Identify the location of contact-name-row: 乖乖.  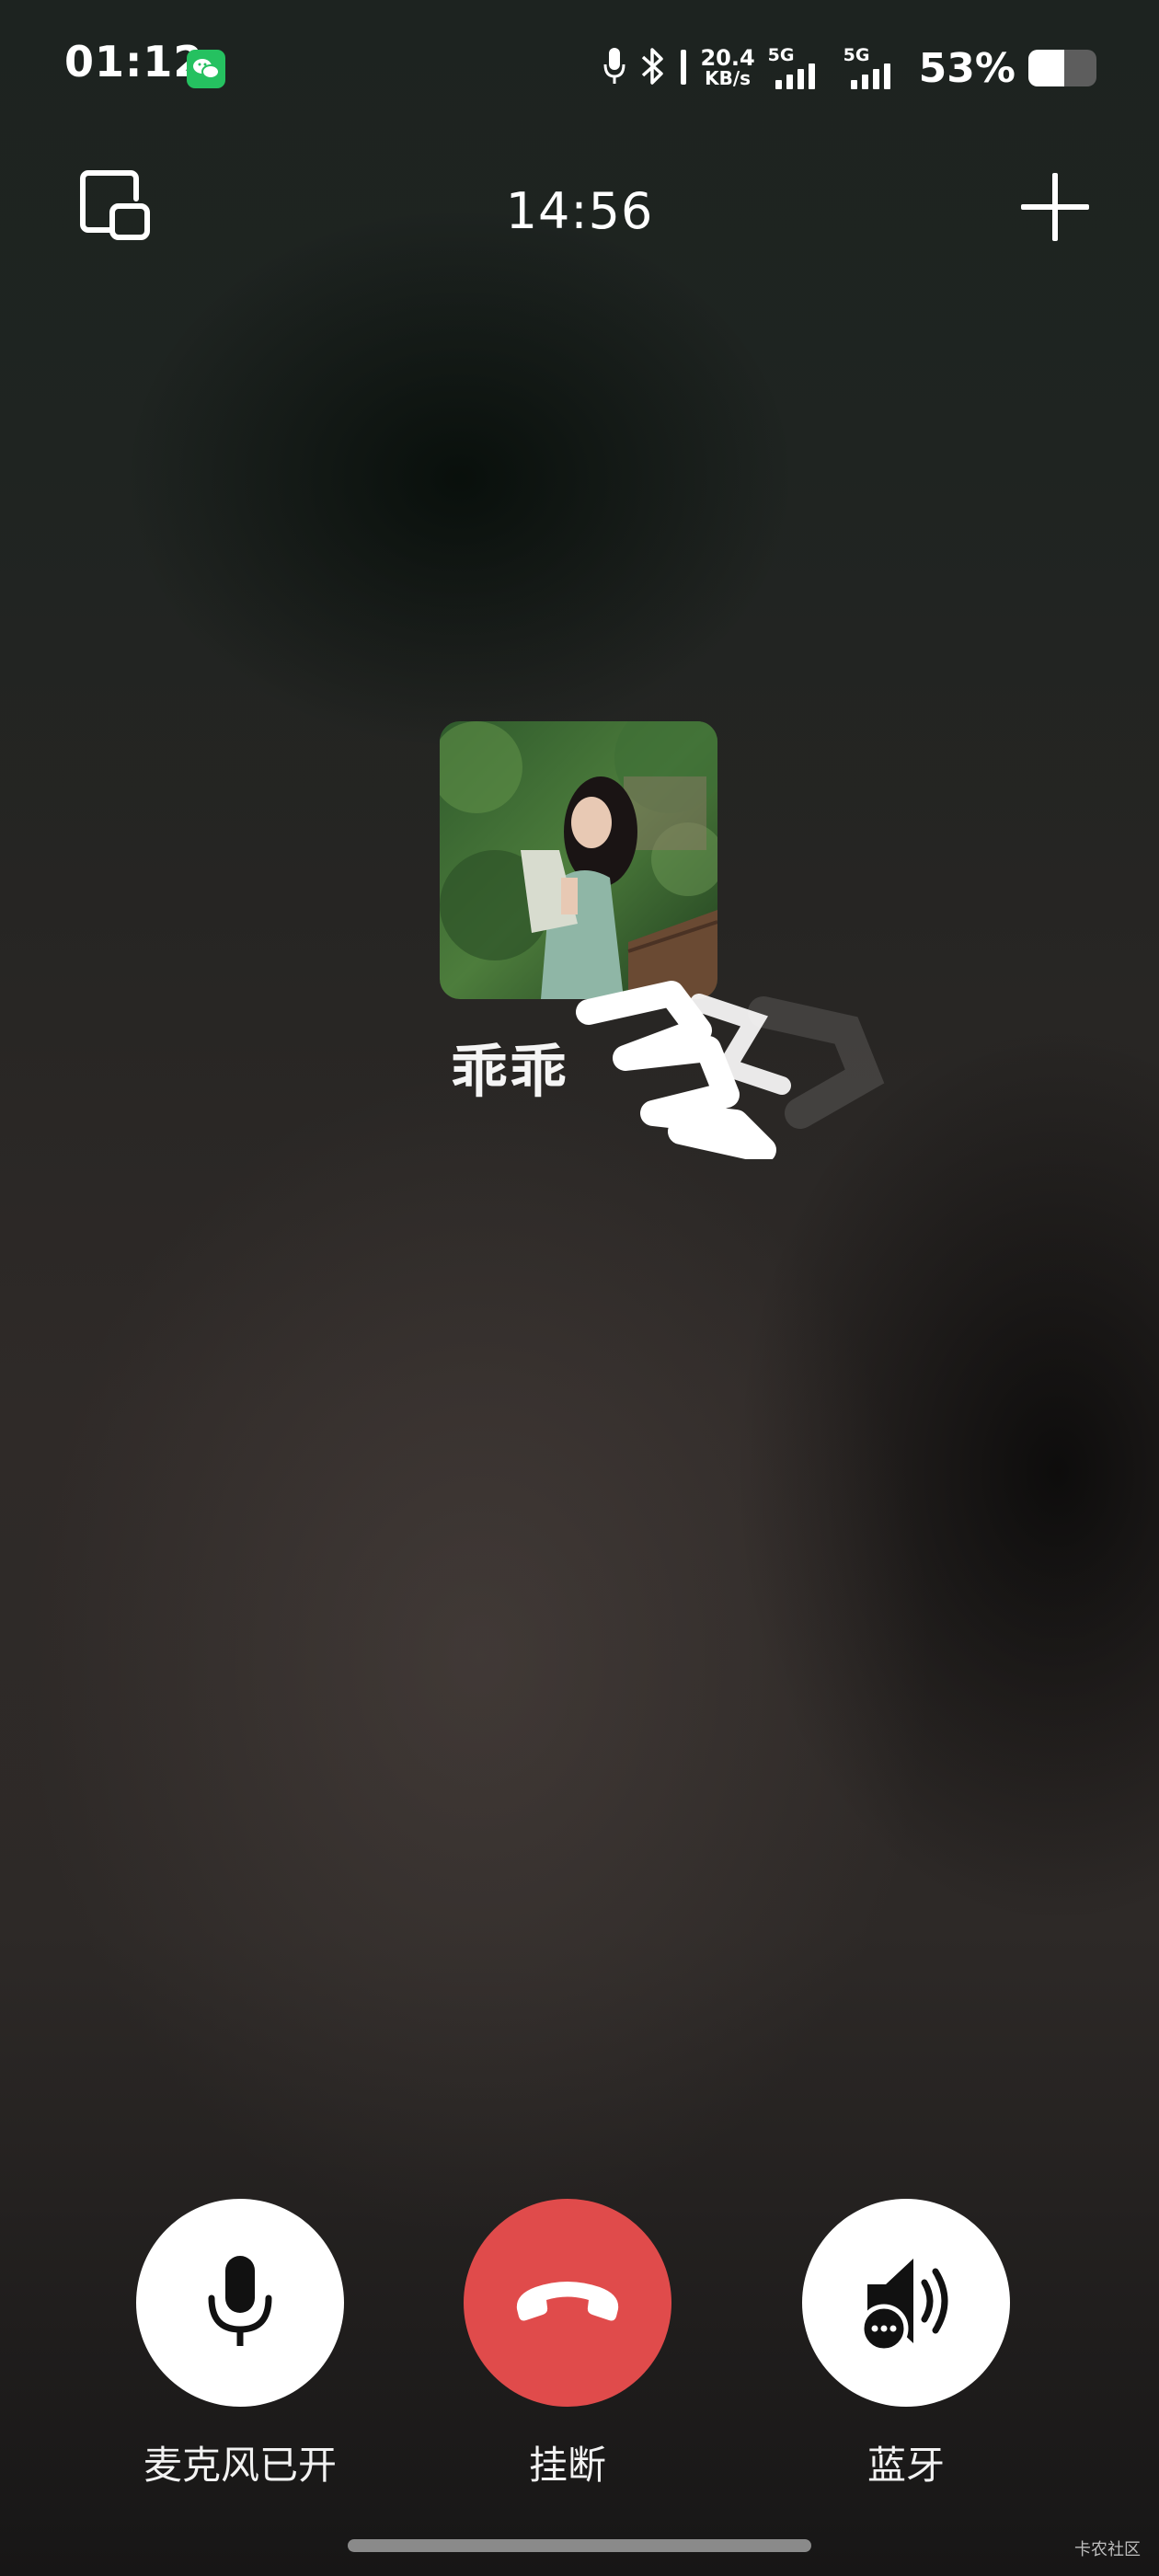
(509, 1071).